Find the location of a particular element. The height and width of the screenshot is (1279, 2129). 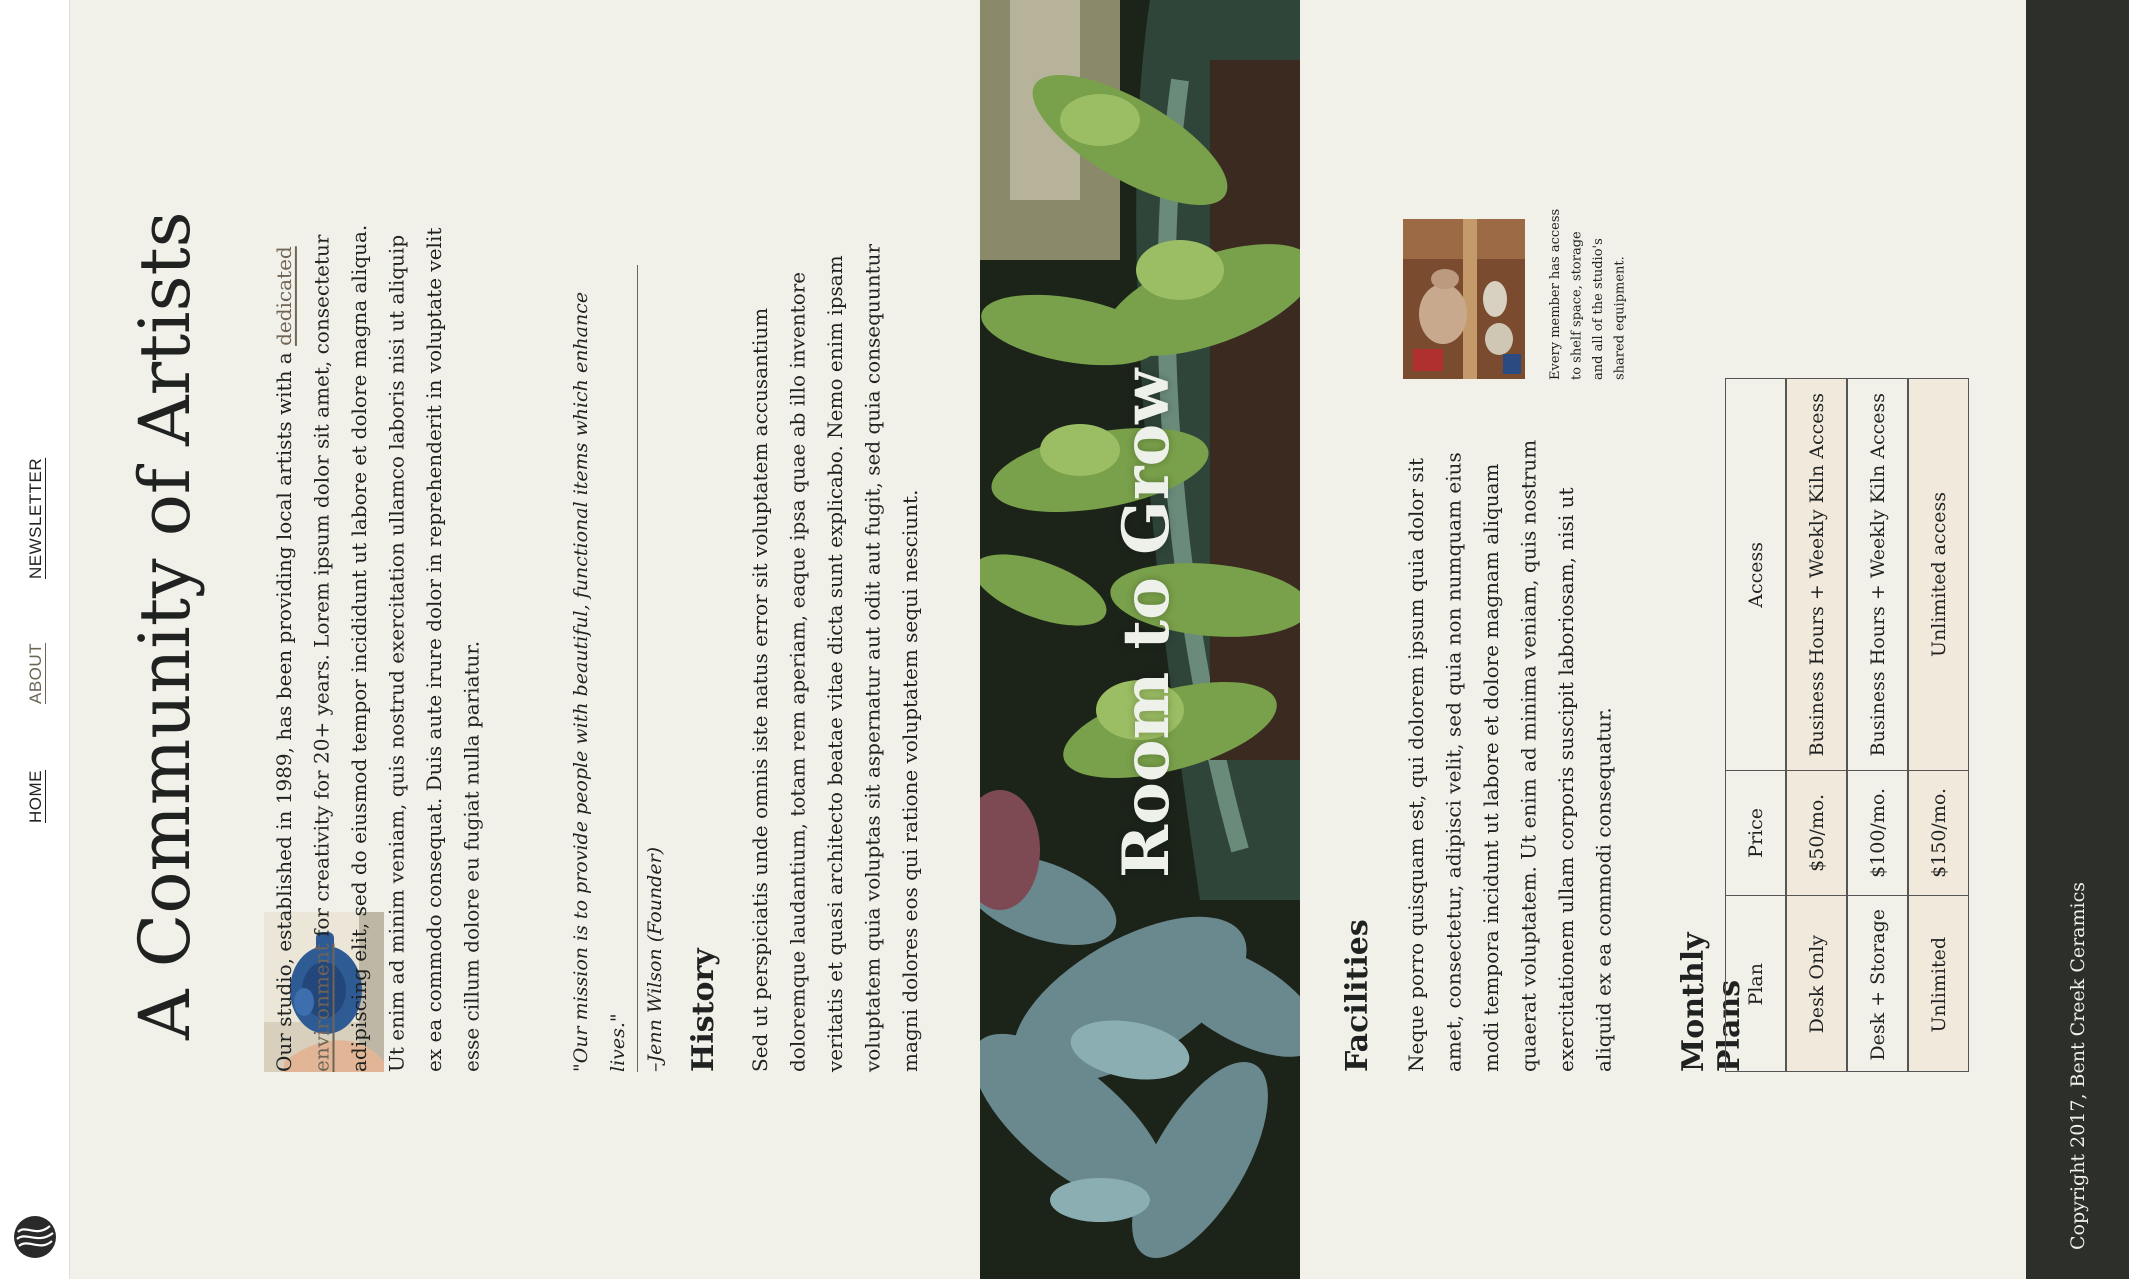

header-plan: Plan is located at coordinates (1755, 984).